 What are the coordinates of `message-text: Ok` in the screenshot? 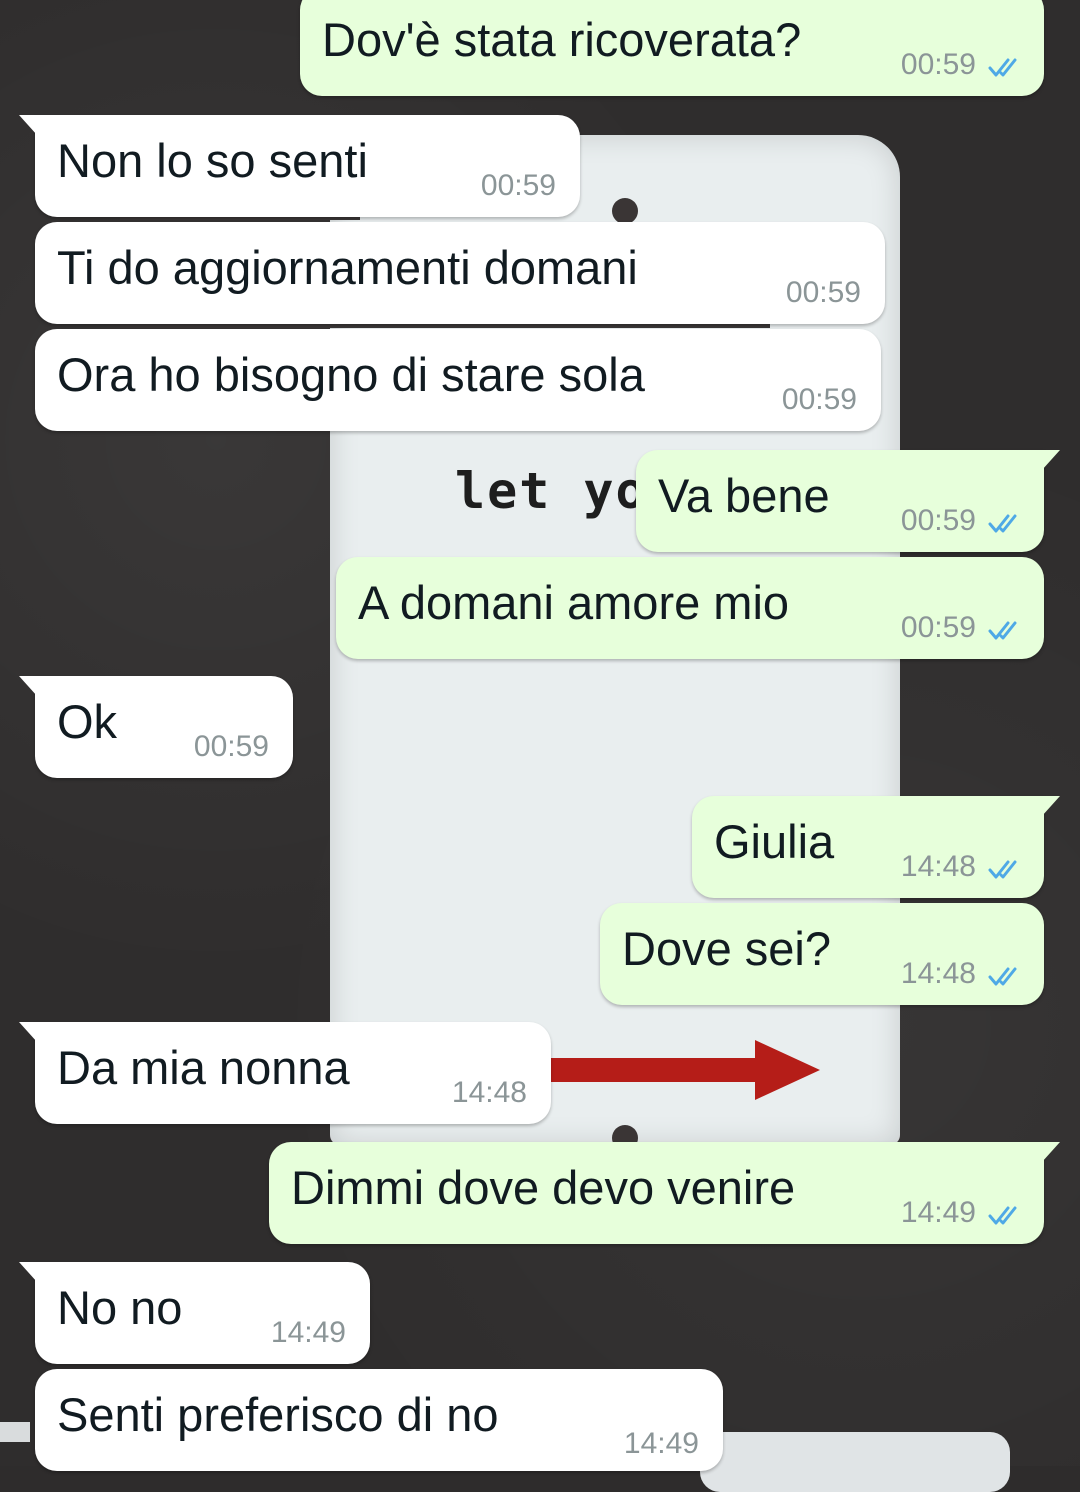 It's located at (87, 721).